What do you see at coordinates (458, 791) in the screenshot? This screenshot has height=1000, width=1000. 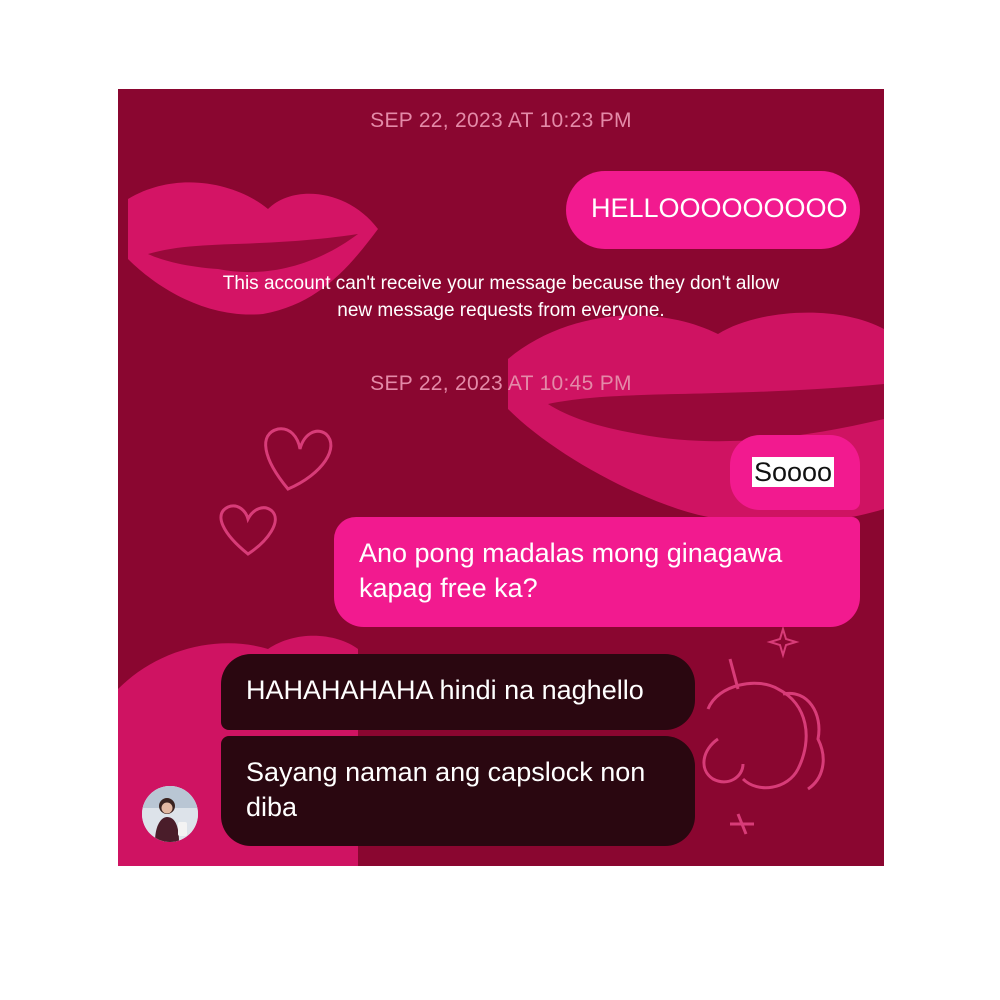 I see `received-message: Sayang naman ang capslock non diba` at bounding box center [458, 791].